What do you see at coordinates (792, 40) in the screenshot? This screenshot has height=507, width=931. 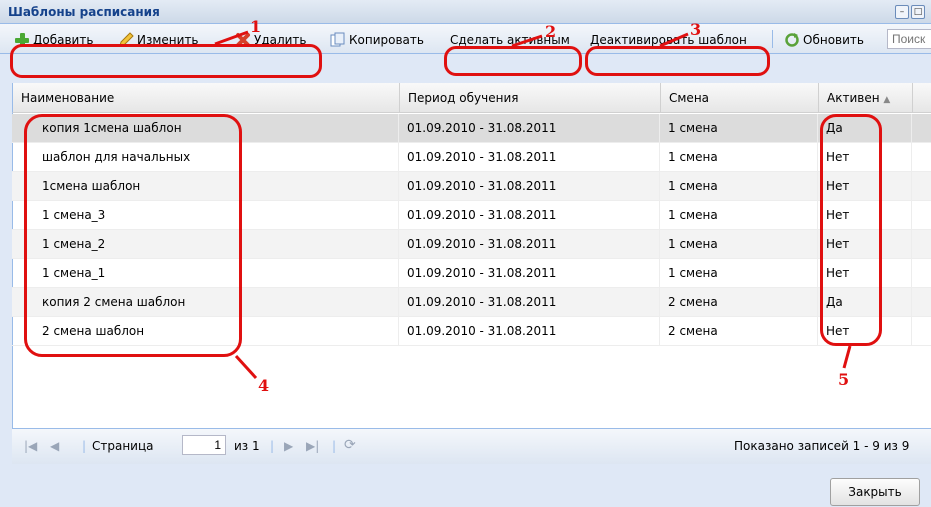 I see `refresh-icon` at bounding box center [792, 40].